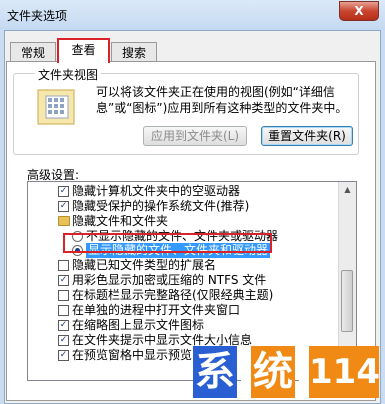 The height and width of the screenshot is (404, 385). I want to click on apply-to-folders-button: 应用到文件夹(L), so click(195, 136).